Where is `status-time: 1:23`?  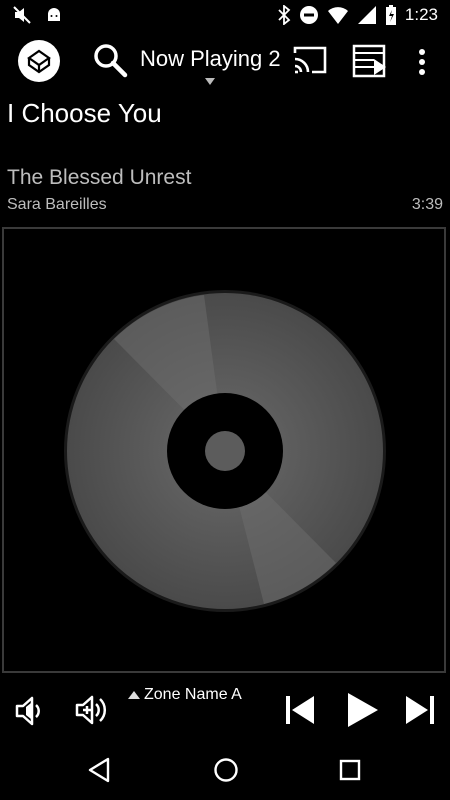
status-time: 1:23 is located at coordinates (421, 14).